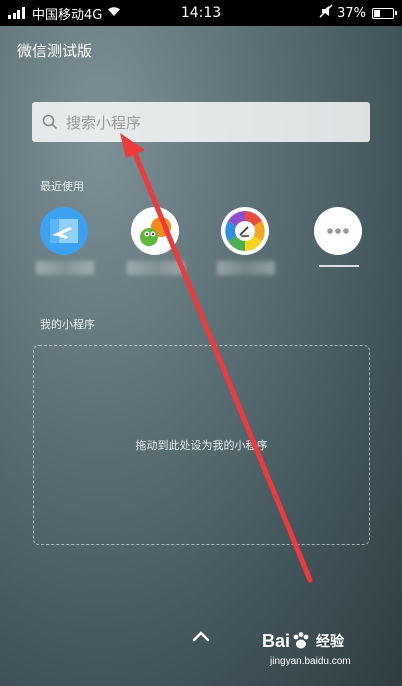 The width and height of the screenshot is (402, 686). What do you see at coordinates (310, 661) in the screenshot?
I see `watermark-url: jingyan.baidu.com` at bounding box center [310, 661].